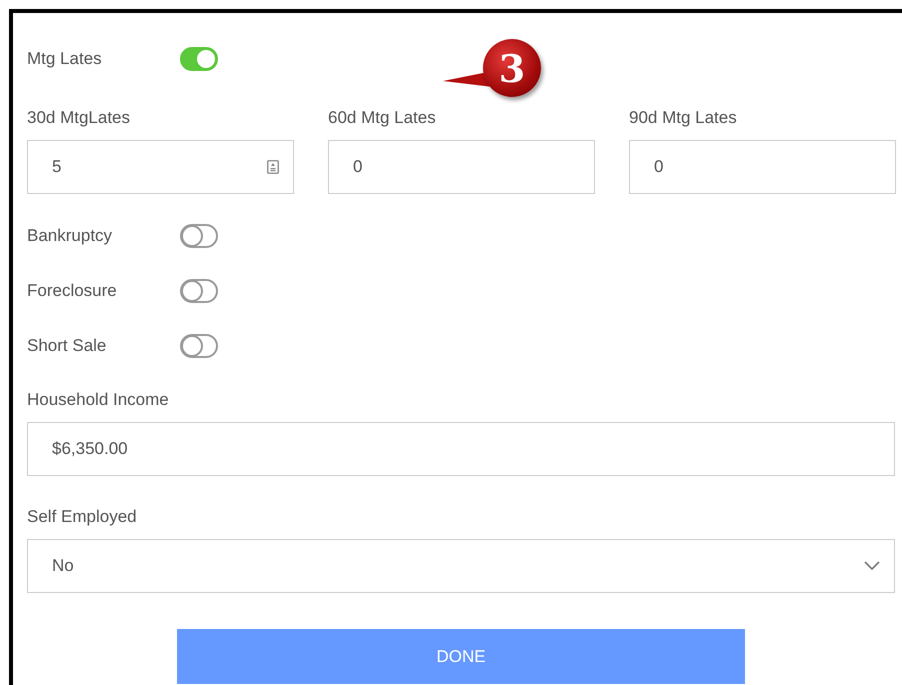  What do you see at coordinates (98, 400) in the screenshot?
I see `field-label: Household Income` at bounding box center [98, 400].